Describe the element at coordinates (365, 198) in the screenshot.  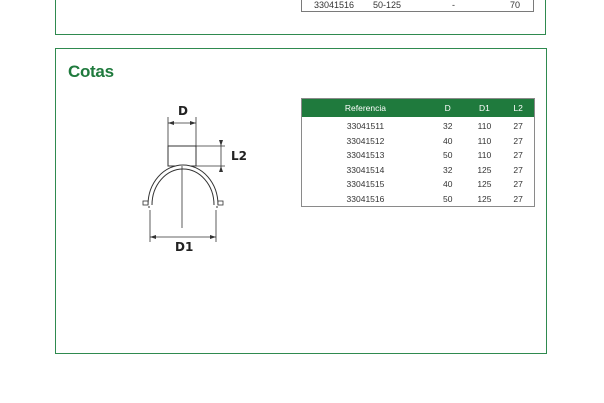
I see `cell-ref: 33041516` at that location.